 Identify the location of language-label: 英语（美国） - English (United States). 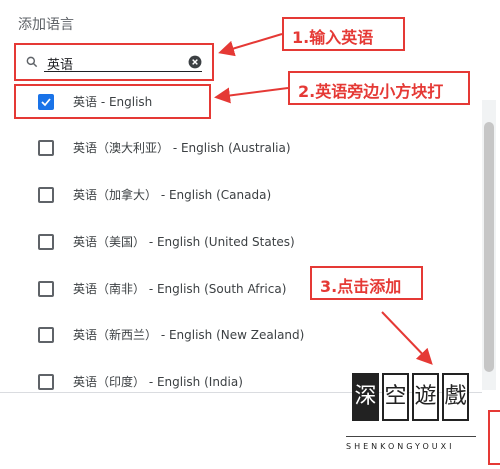
(184, 242).